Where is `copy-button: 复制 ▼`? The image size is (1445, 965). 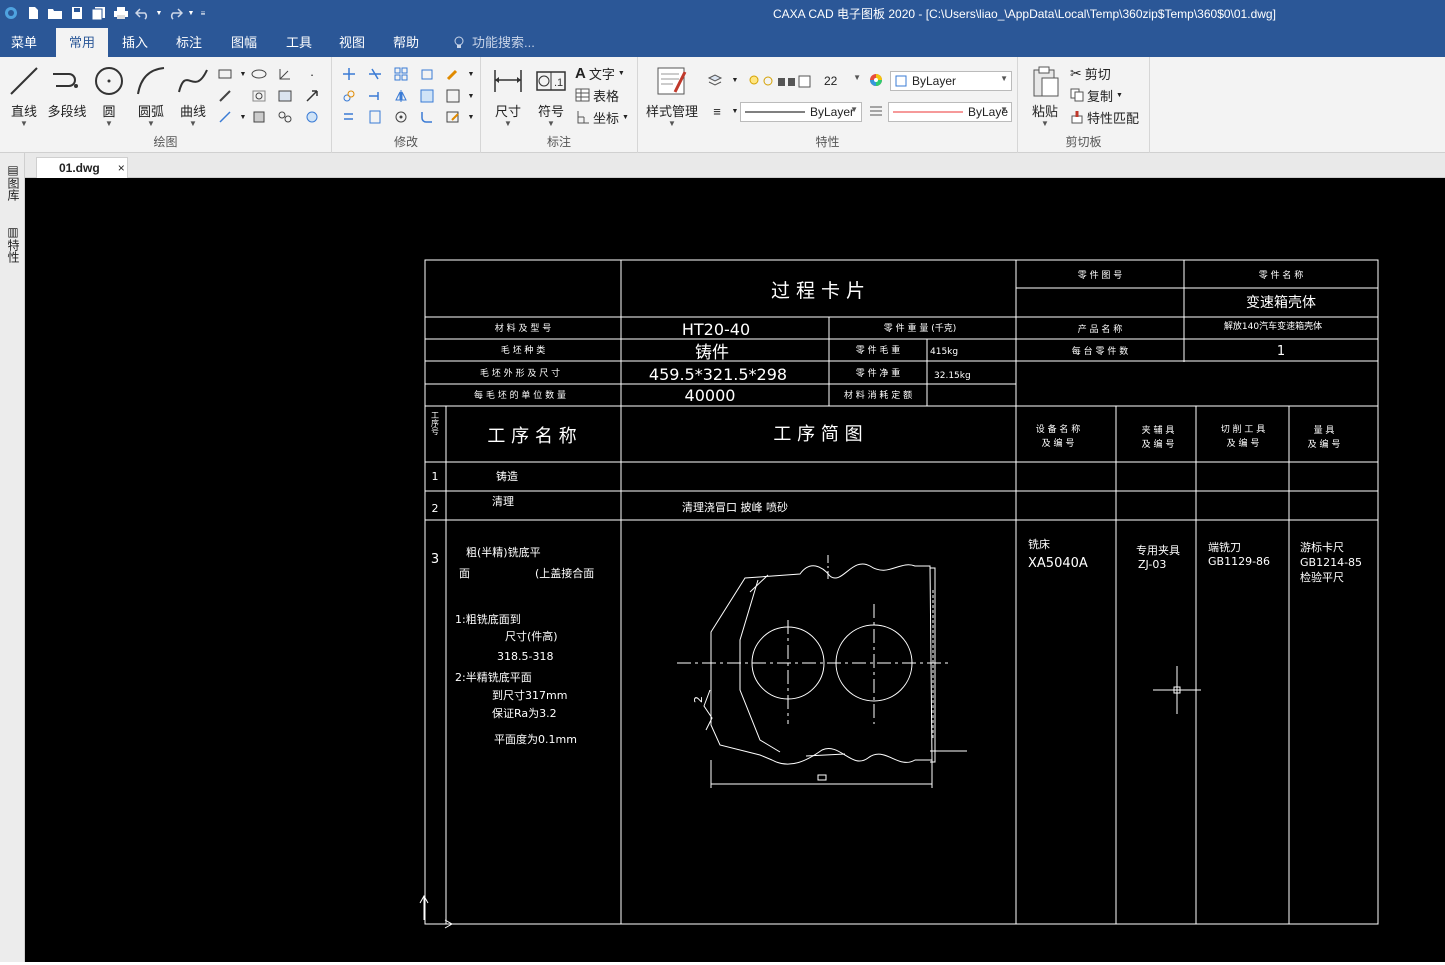 copy-button: 复制 ▼ is located at coordinates (1096, 95).